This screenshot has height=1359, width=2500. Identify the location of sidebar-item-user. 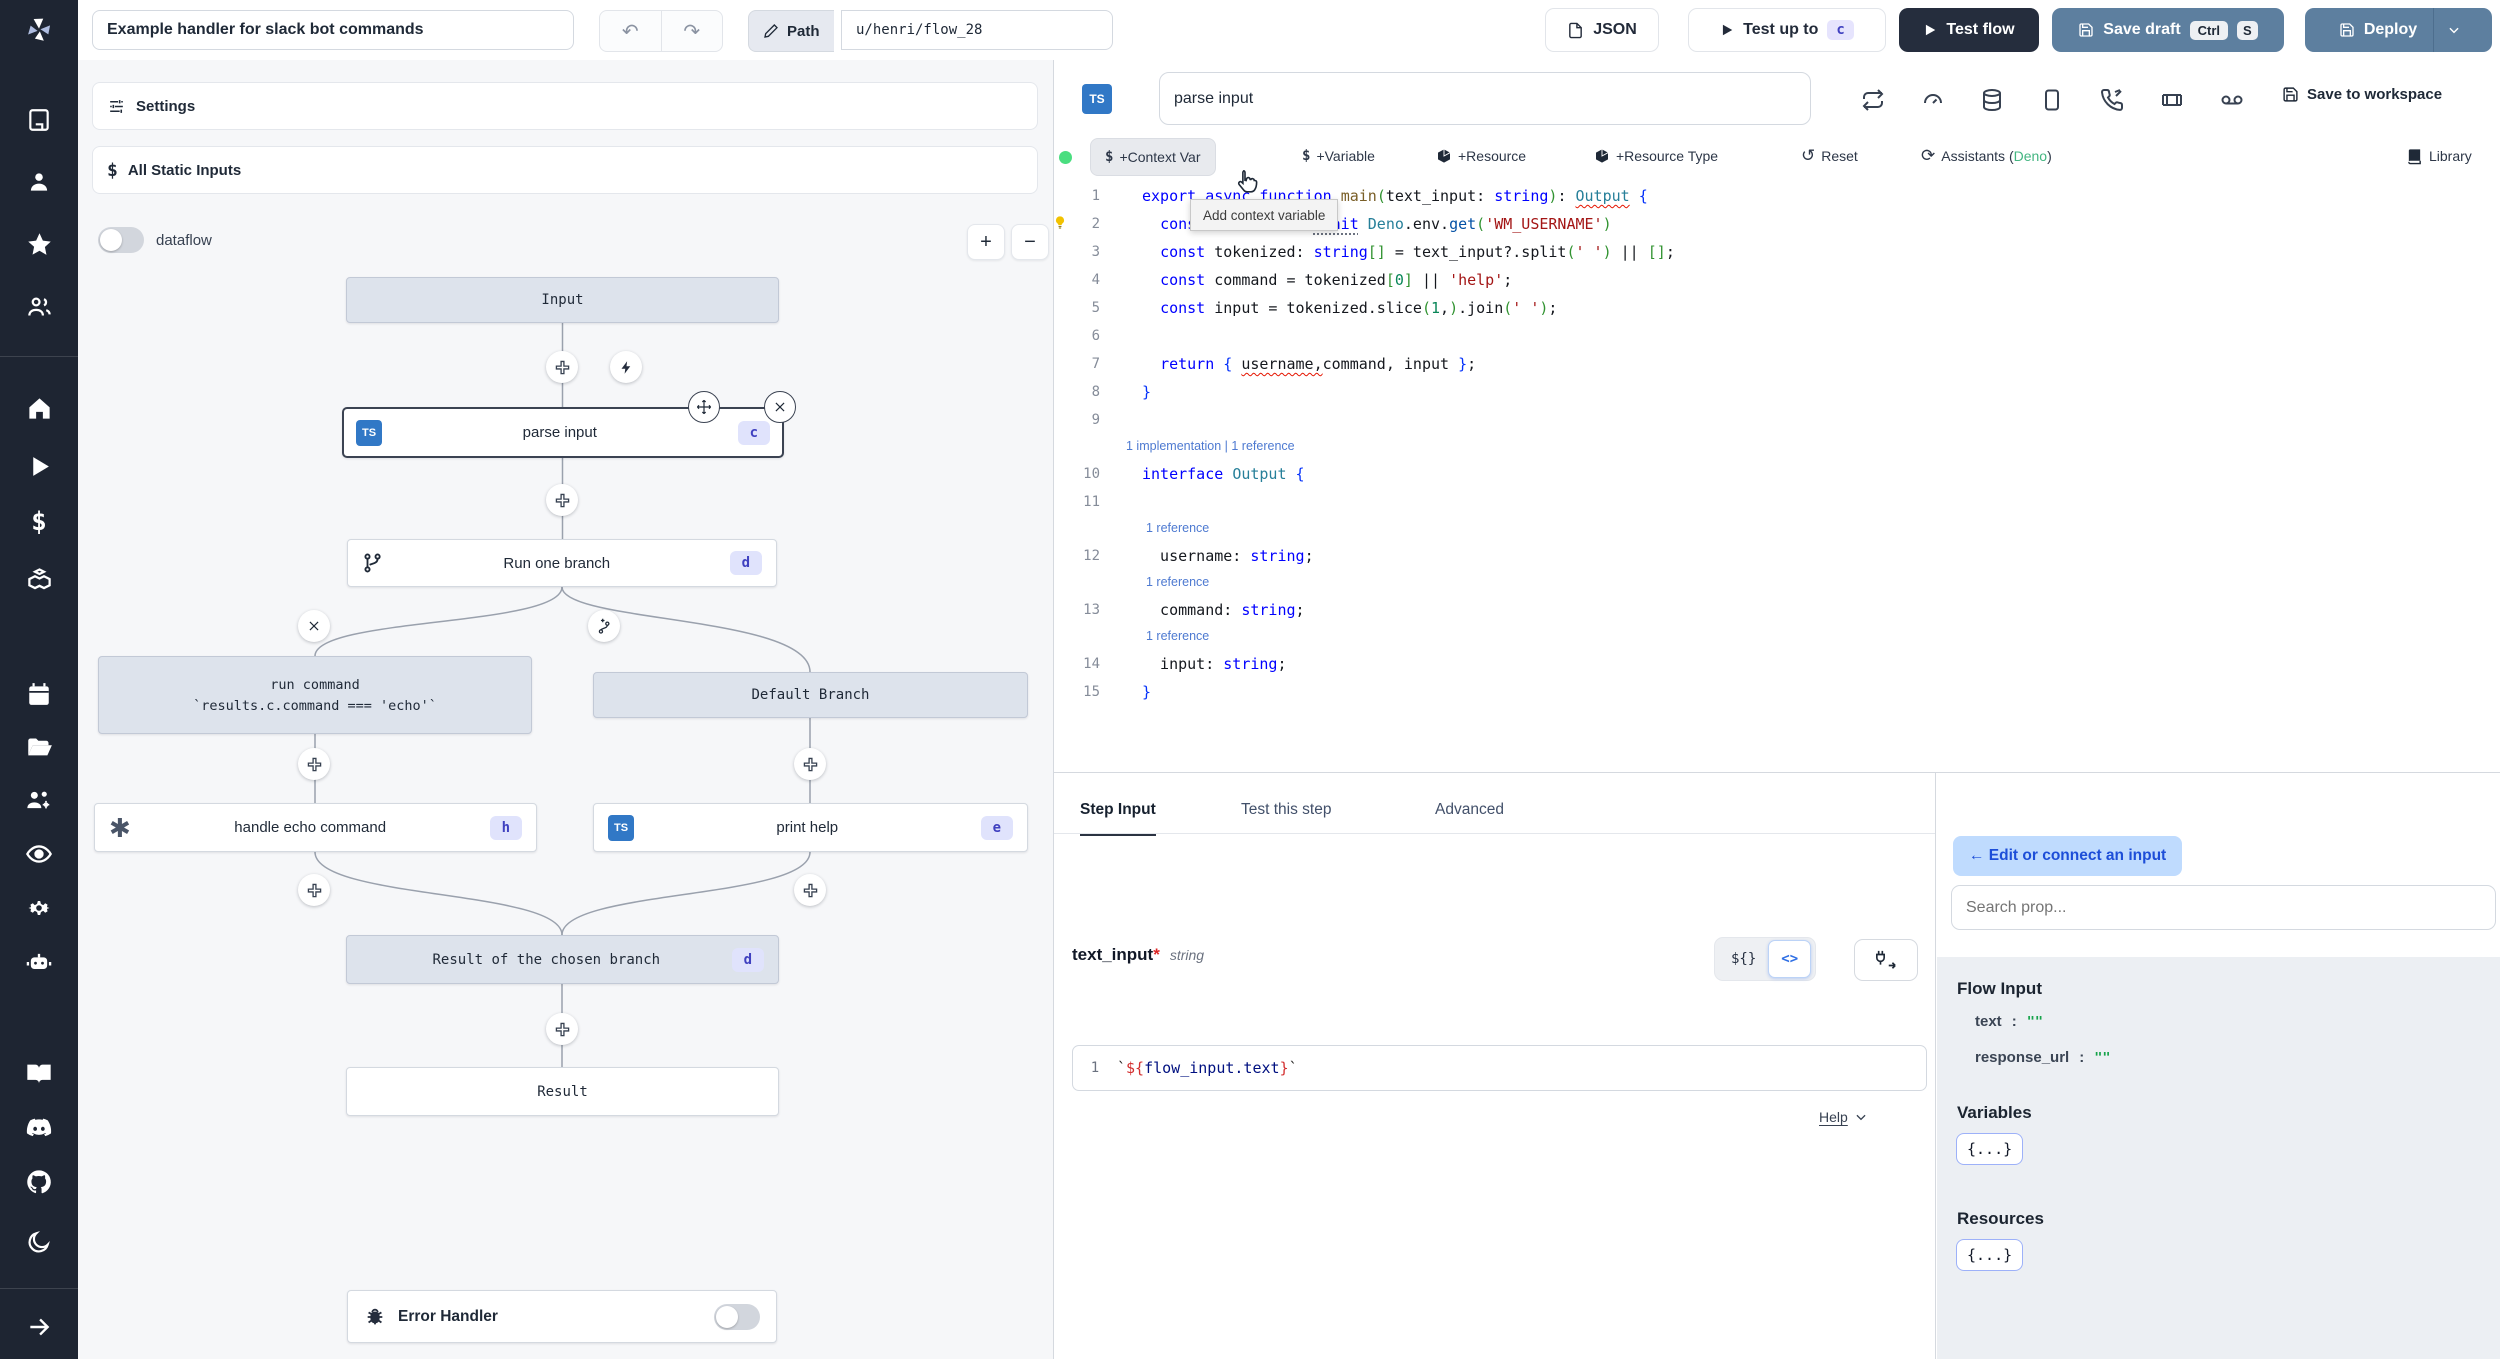
(39, 182).